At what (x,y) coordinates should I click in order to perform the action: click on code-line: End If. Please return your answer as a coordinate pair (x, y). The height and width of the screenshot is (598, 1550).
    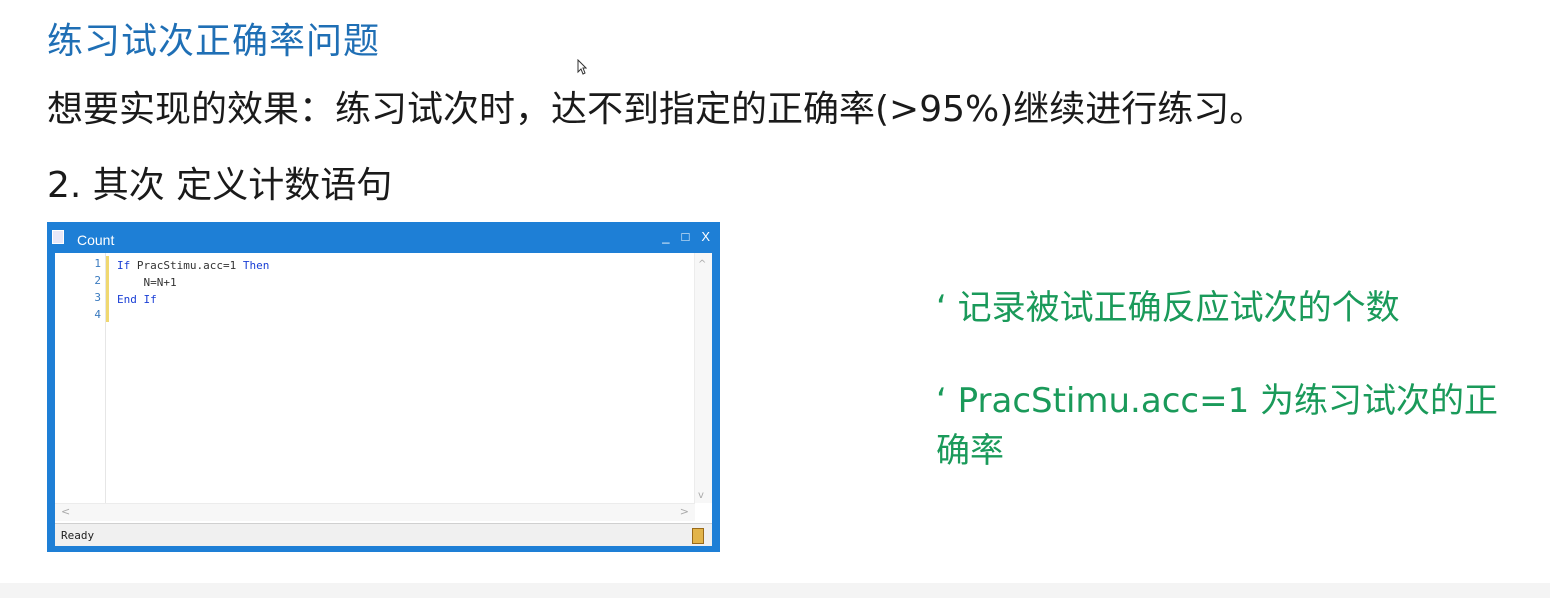
    Looking at the image, I should click on (193, 299).